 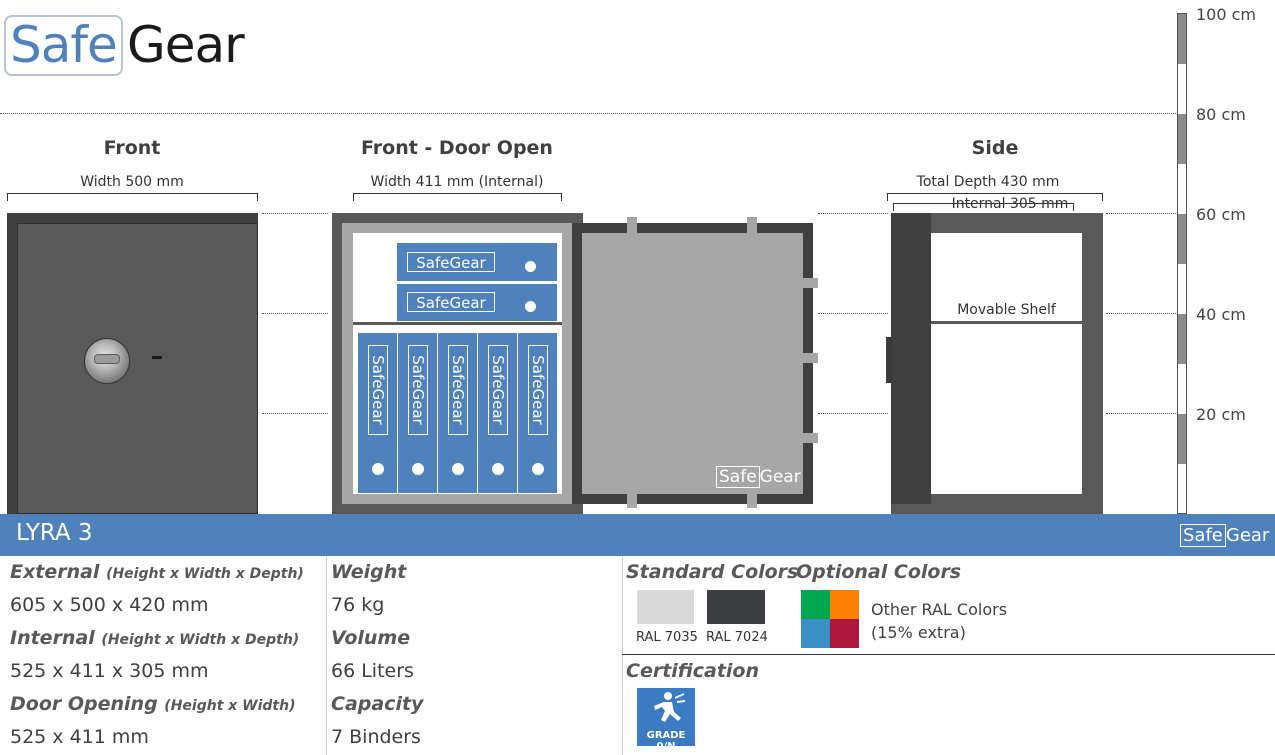 What do you see at coordinates (230, 706) in the screenshot?
I see `spec-door-opening-note: (Height x Width)` at bounding box center [230, 706].